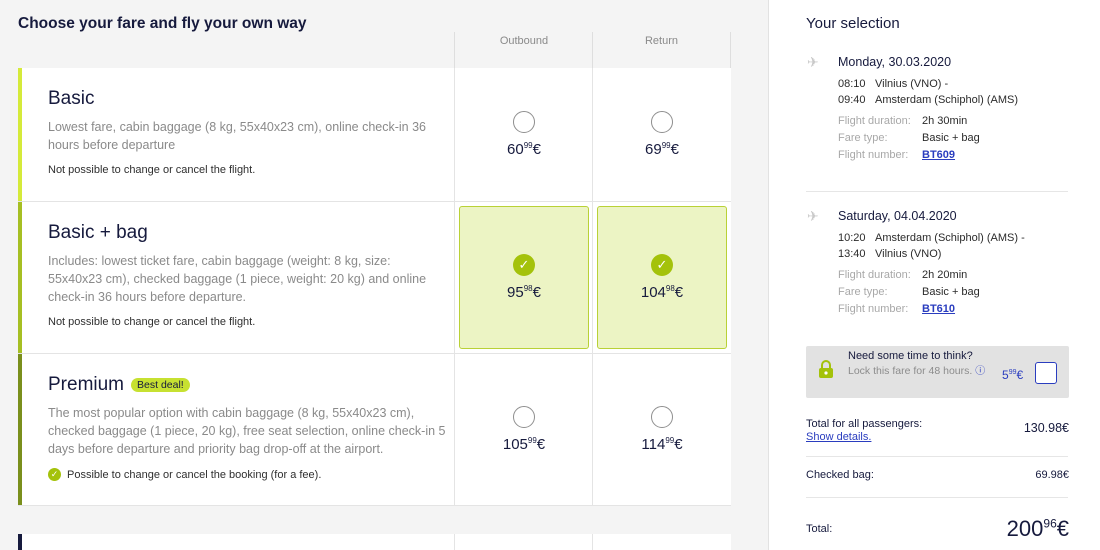 This screenshot has width=1100, height=550. I want to click on plane-icon: ✈, so click(813, 62).